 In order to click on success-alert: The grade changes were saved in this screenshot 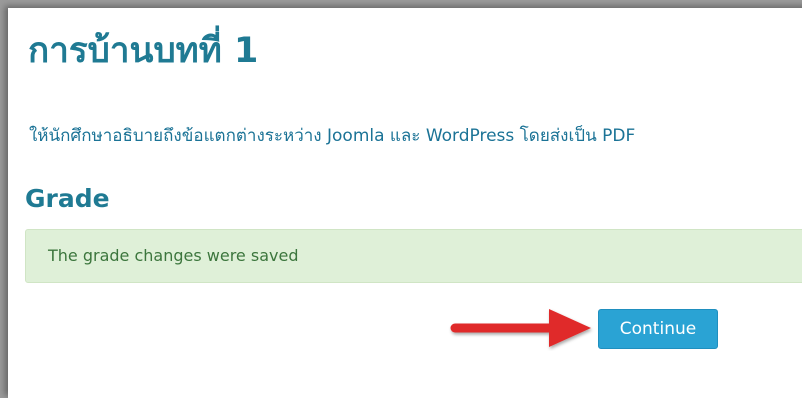, I will do `click(413, 256)`.